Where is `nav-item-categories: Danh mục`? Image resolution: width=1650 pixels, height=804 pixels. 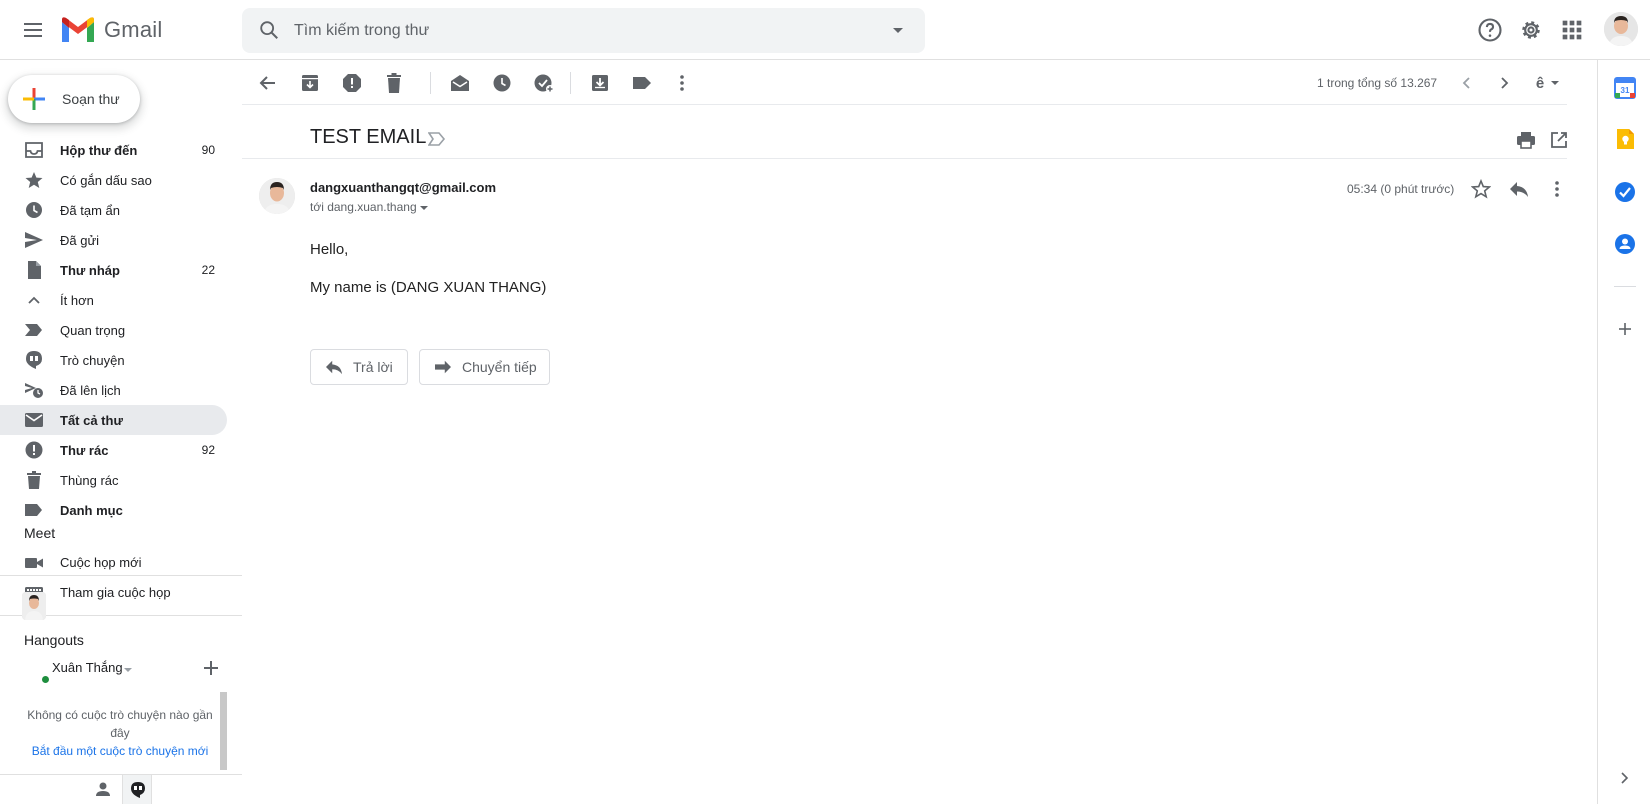 nav-item-categories: Danh mục is located at coordinates (113, 510).